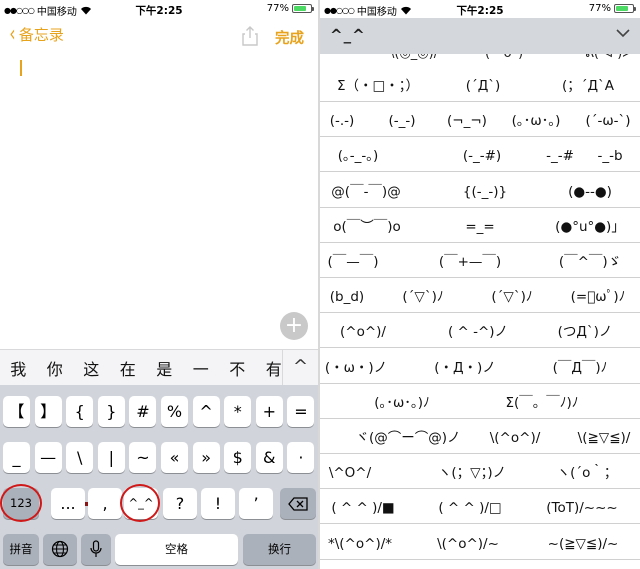  Describe the element at coordinates (21, 68) in the screenshot. I see `text-cursor` at that location.